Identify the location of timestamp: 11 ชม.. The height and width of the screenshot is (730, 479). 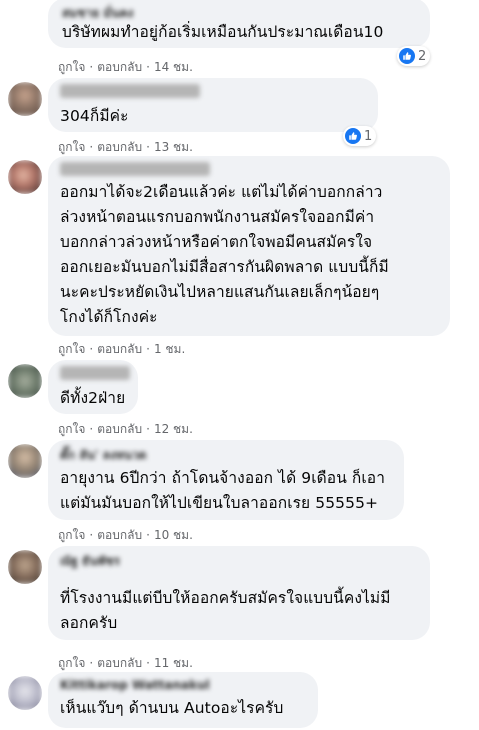
(173, 663).